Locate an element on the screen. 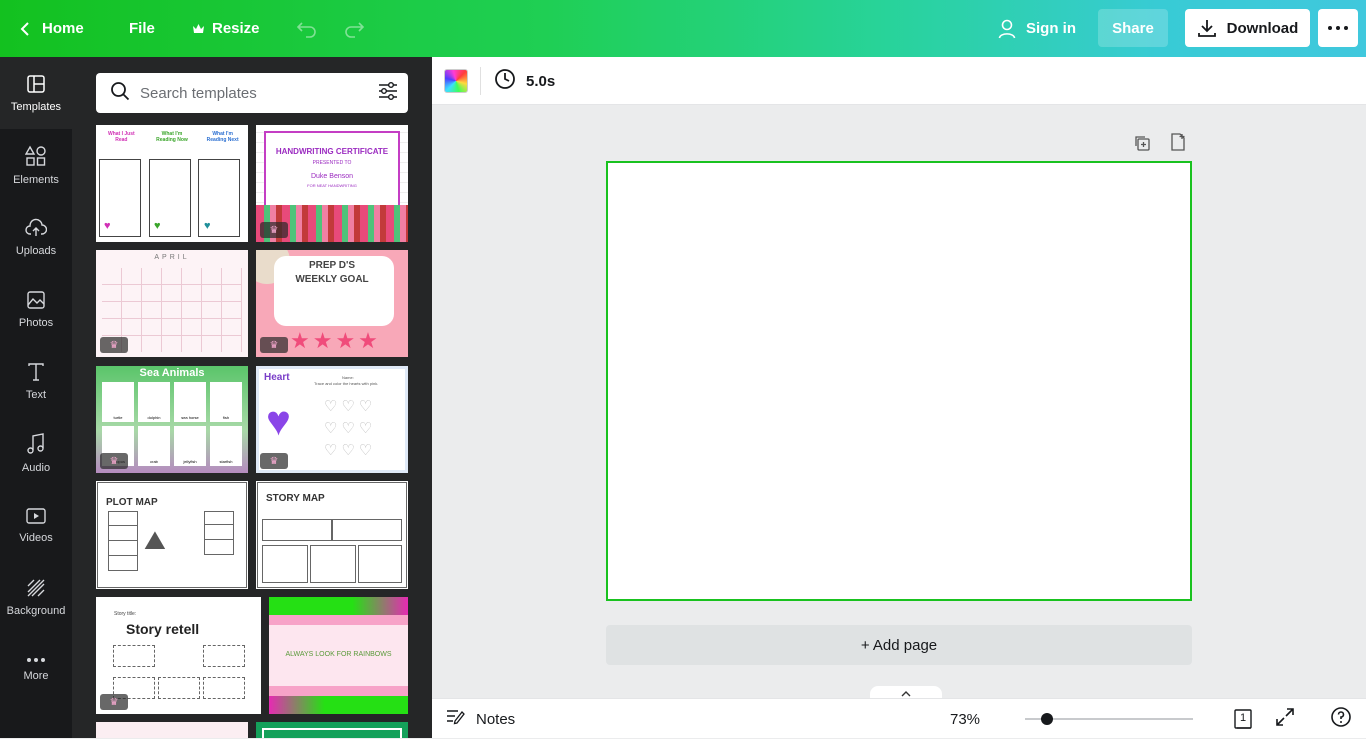  rail-label: Templates is located at coordinates (36, 106).